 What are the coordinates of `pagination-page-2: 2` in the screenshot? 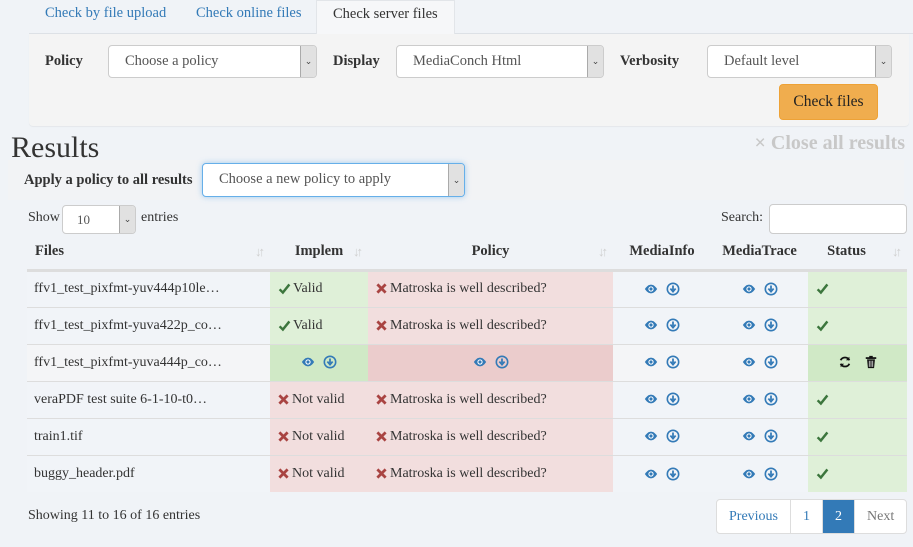 It's located at (839, 516).